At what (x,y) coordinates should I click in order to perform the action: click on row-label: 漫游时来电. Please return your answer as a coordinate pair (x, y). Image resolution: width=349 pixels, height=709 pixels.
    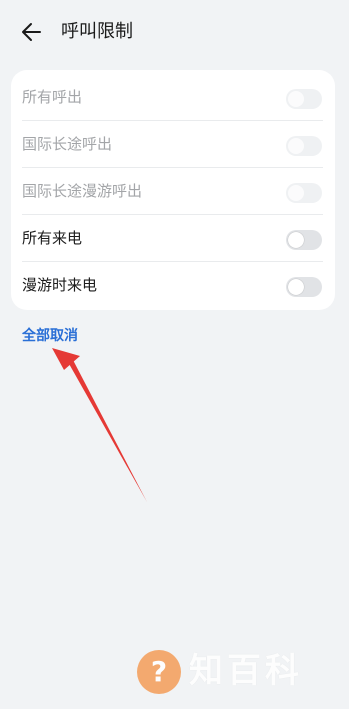
    Looking at the image, I should click on (60, 285).